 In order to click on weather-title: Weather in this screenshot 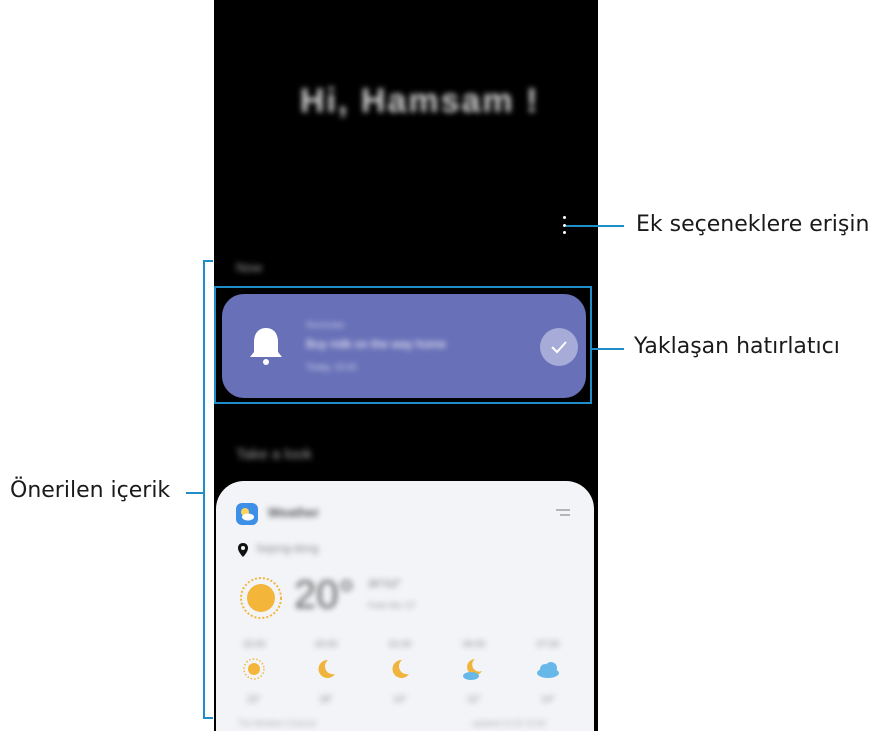, I will do `click(294, 512)`.